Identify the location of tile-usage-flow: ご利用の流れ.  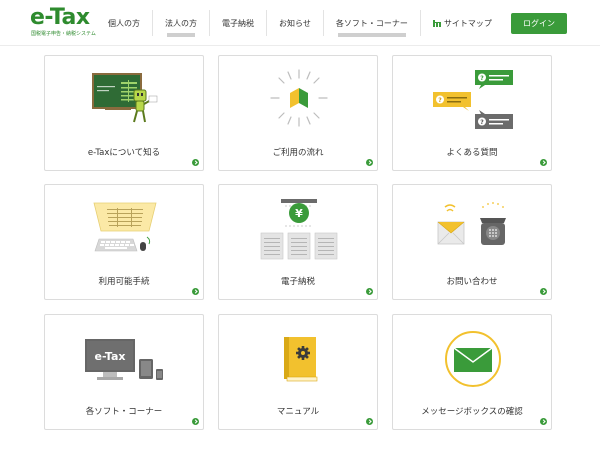
(298, 113).